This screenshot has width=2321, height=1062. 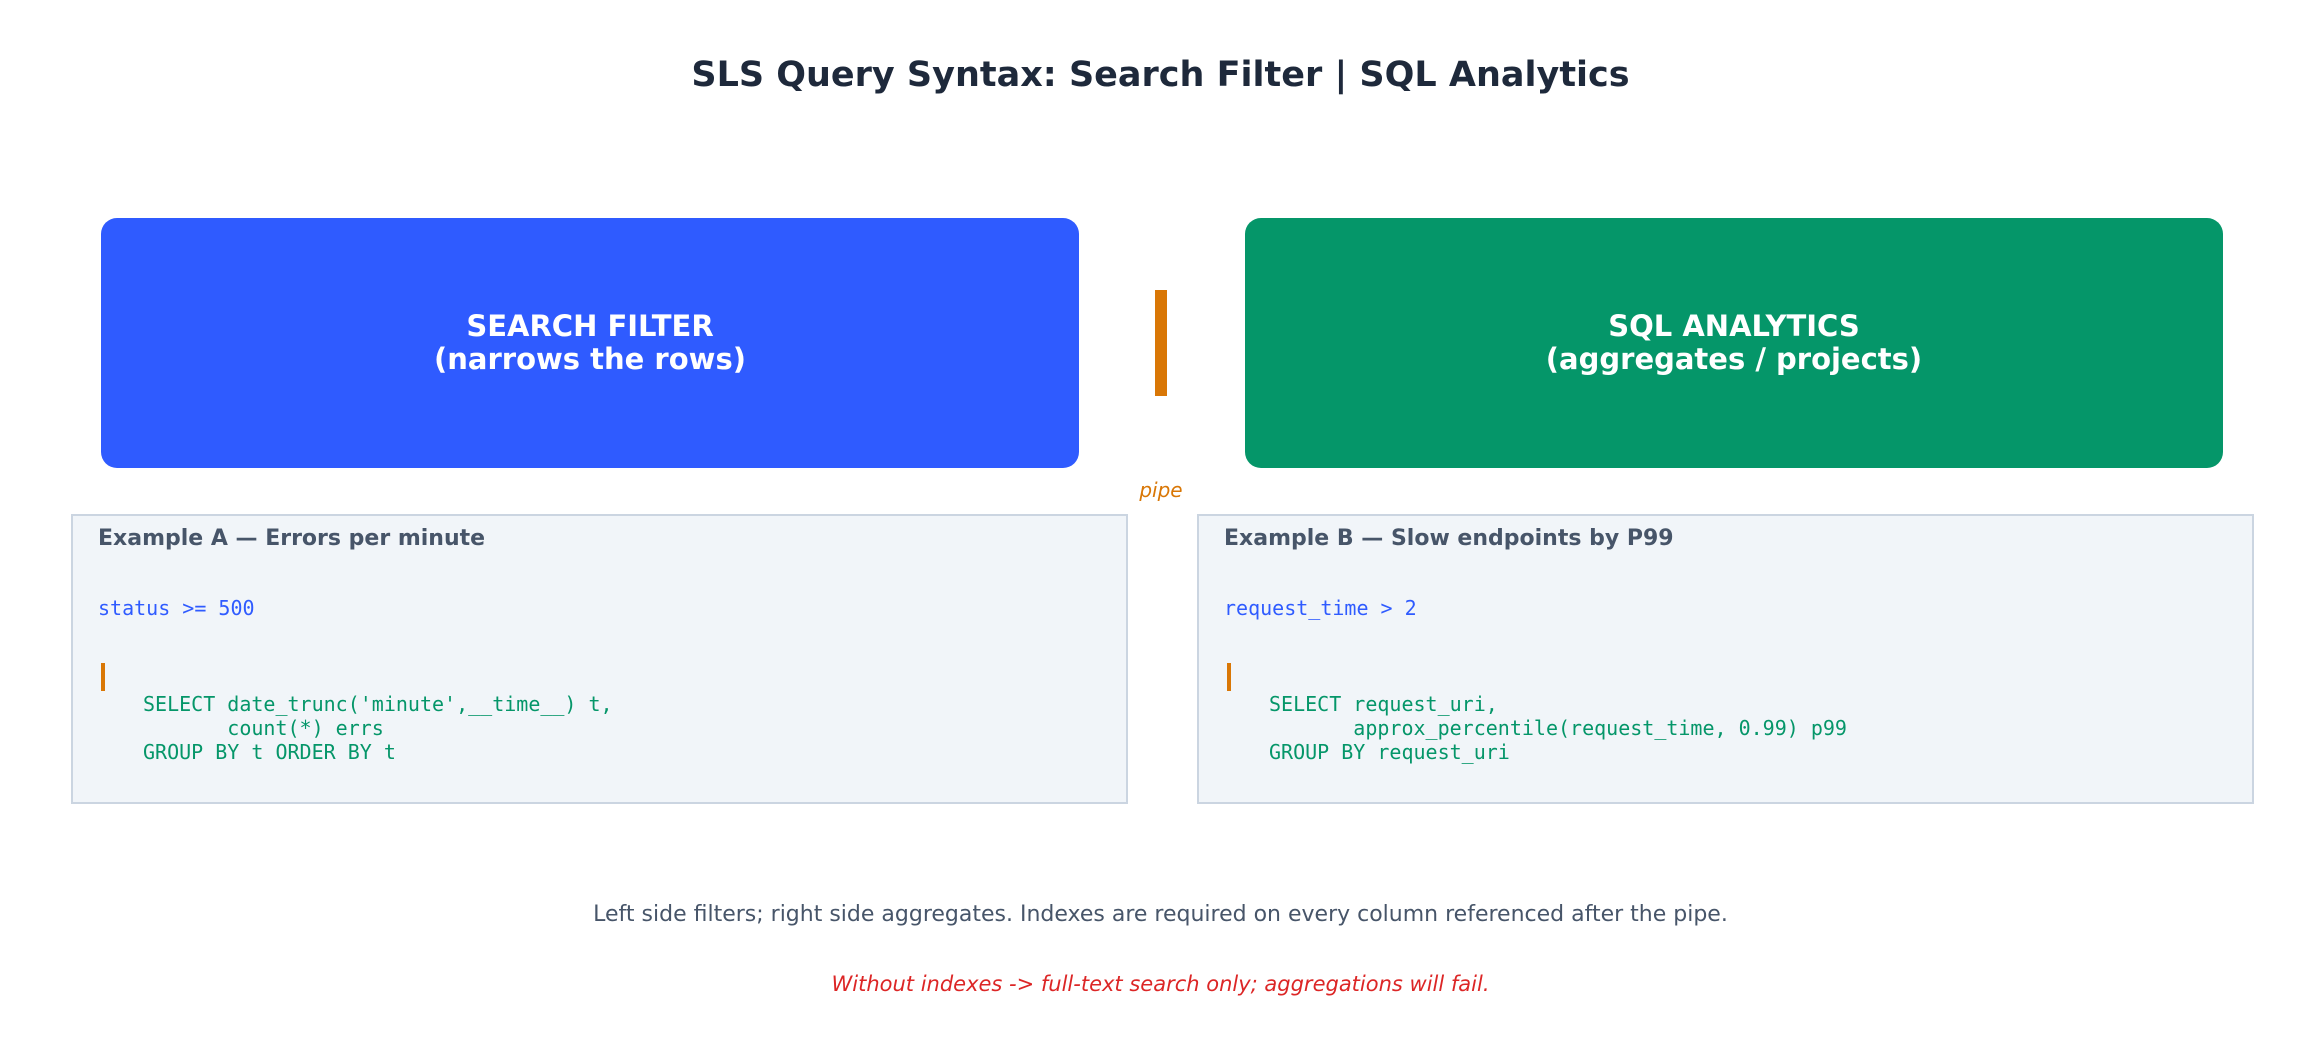 I want to click on search-filter-subtitle: (narrows the rows), so click(x=590, y=359).